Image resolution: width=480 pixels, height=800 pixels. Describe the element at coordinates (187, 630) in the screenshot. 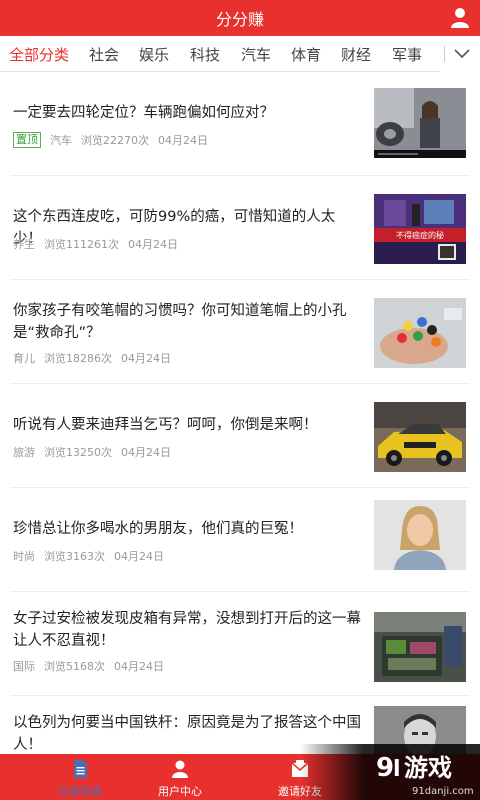

I see `article-title: 女子过安检被发现皮箱有异常，没想到打开后的这一幕让人不忍直视！` at that location.